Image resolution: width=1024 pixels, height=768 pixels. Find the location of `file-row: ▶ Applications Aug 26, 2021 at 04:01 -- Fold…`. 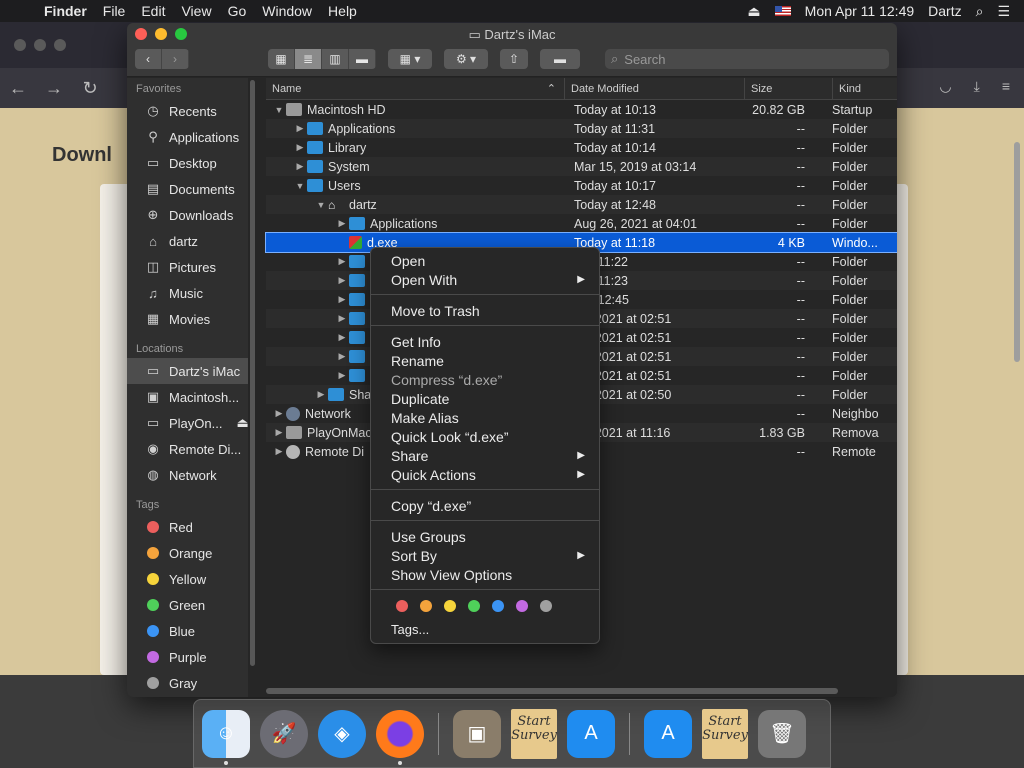

file-row: ▶ Applications Aug 26, 2021 at 04:01 -- Fold… is located at coordinates (581, 223).